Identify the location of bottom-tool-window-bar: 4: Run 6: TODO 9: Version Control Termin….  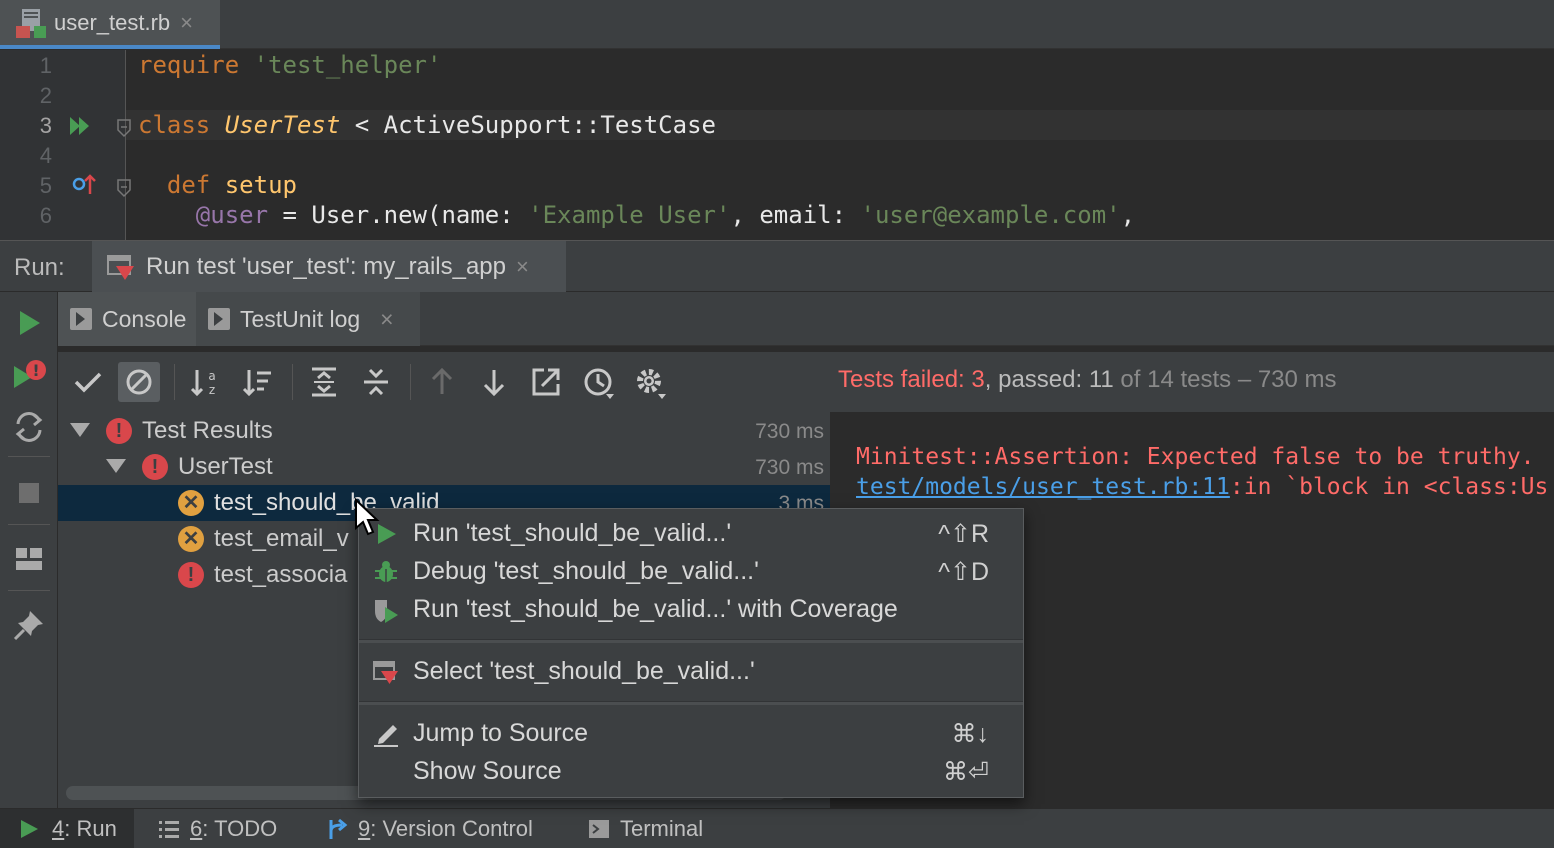
(777, 828).